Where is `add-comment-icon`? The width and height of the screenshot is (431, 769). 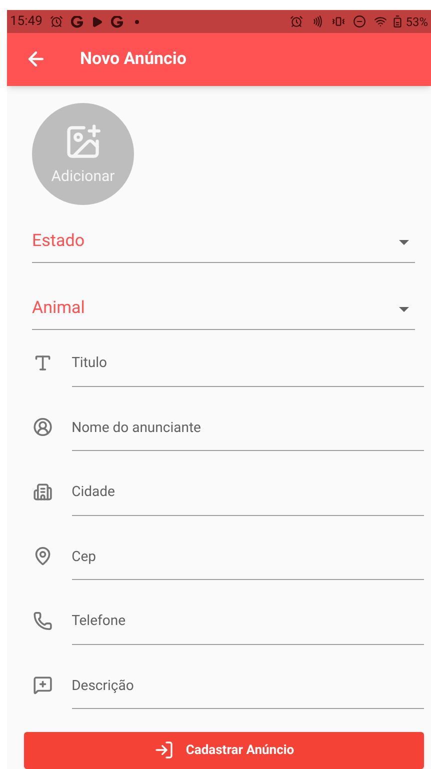 add-comment-icon is located at coordinates (43, 685).